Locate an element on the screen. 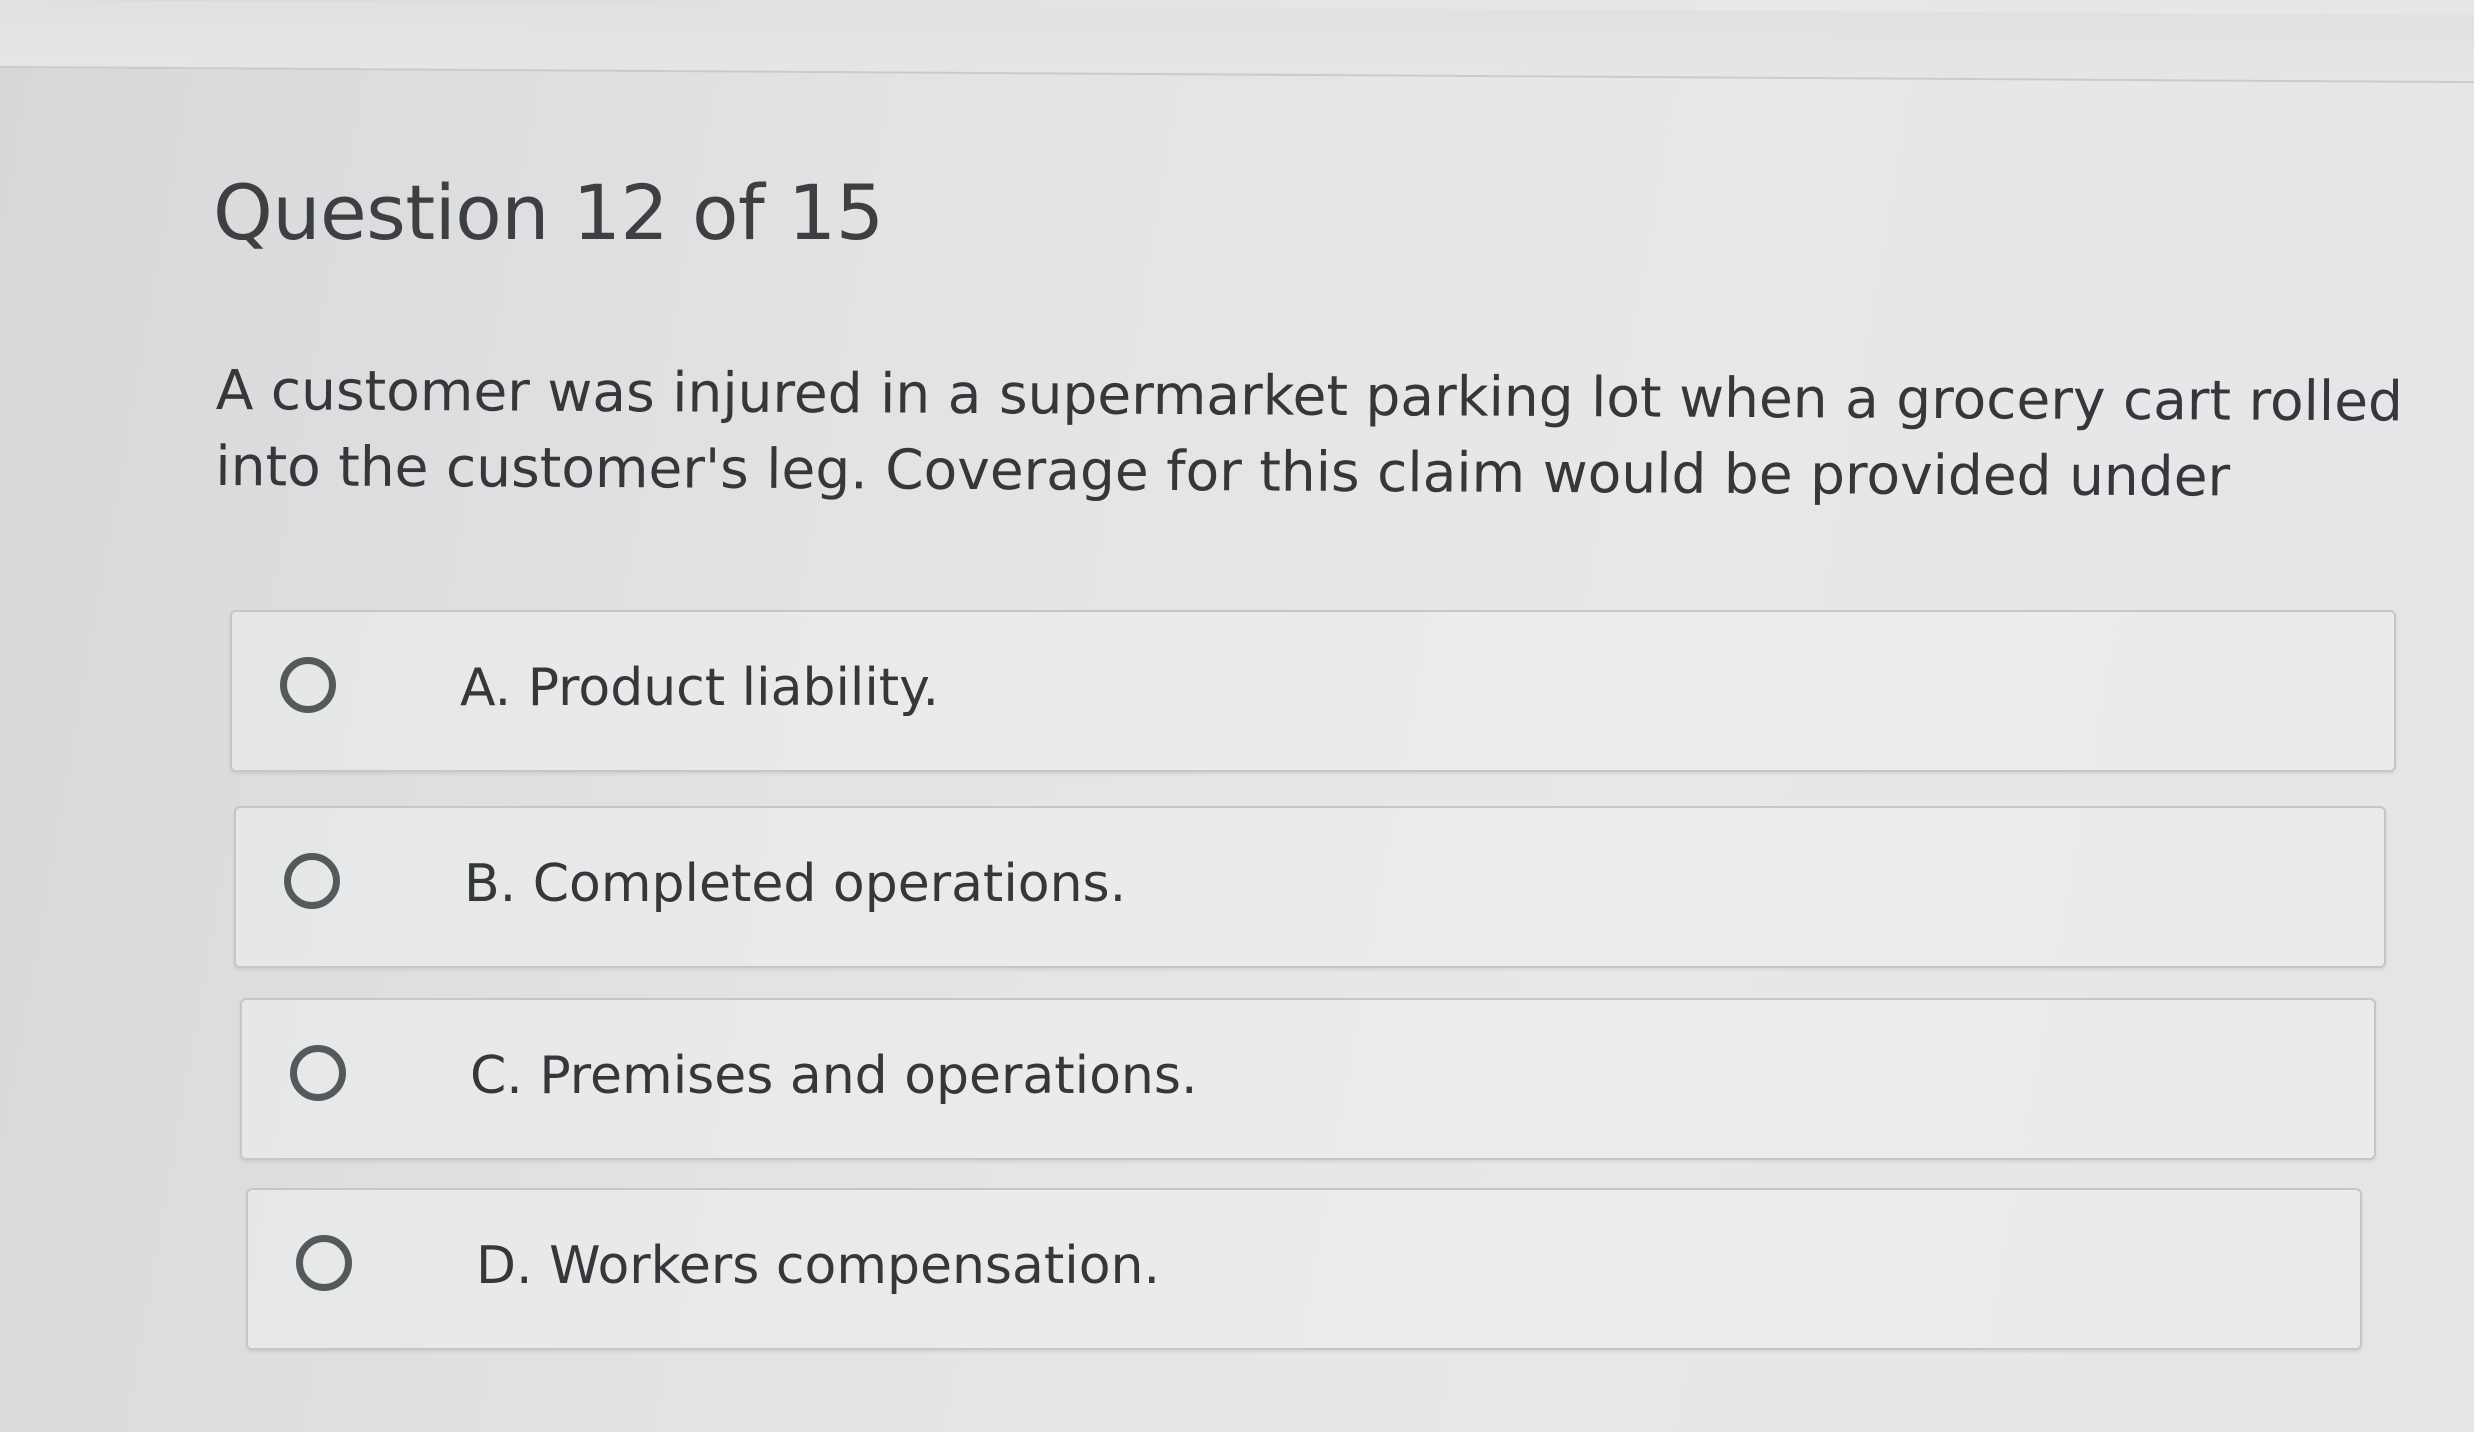  answer-option-d-label: D. Workers compensation. is located at coordinates (818, 1266).